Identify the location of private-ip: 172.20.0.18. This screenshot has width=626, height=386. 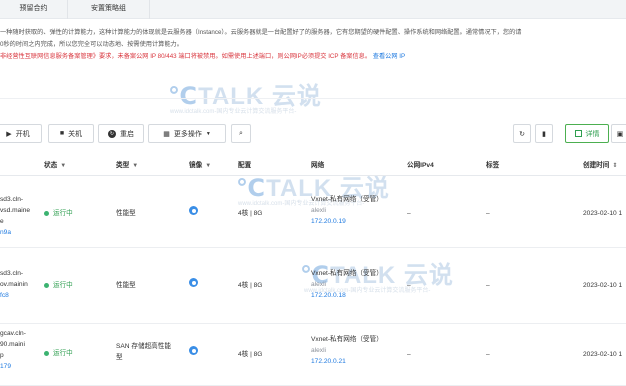
(347, 295).